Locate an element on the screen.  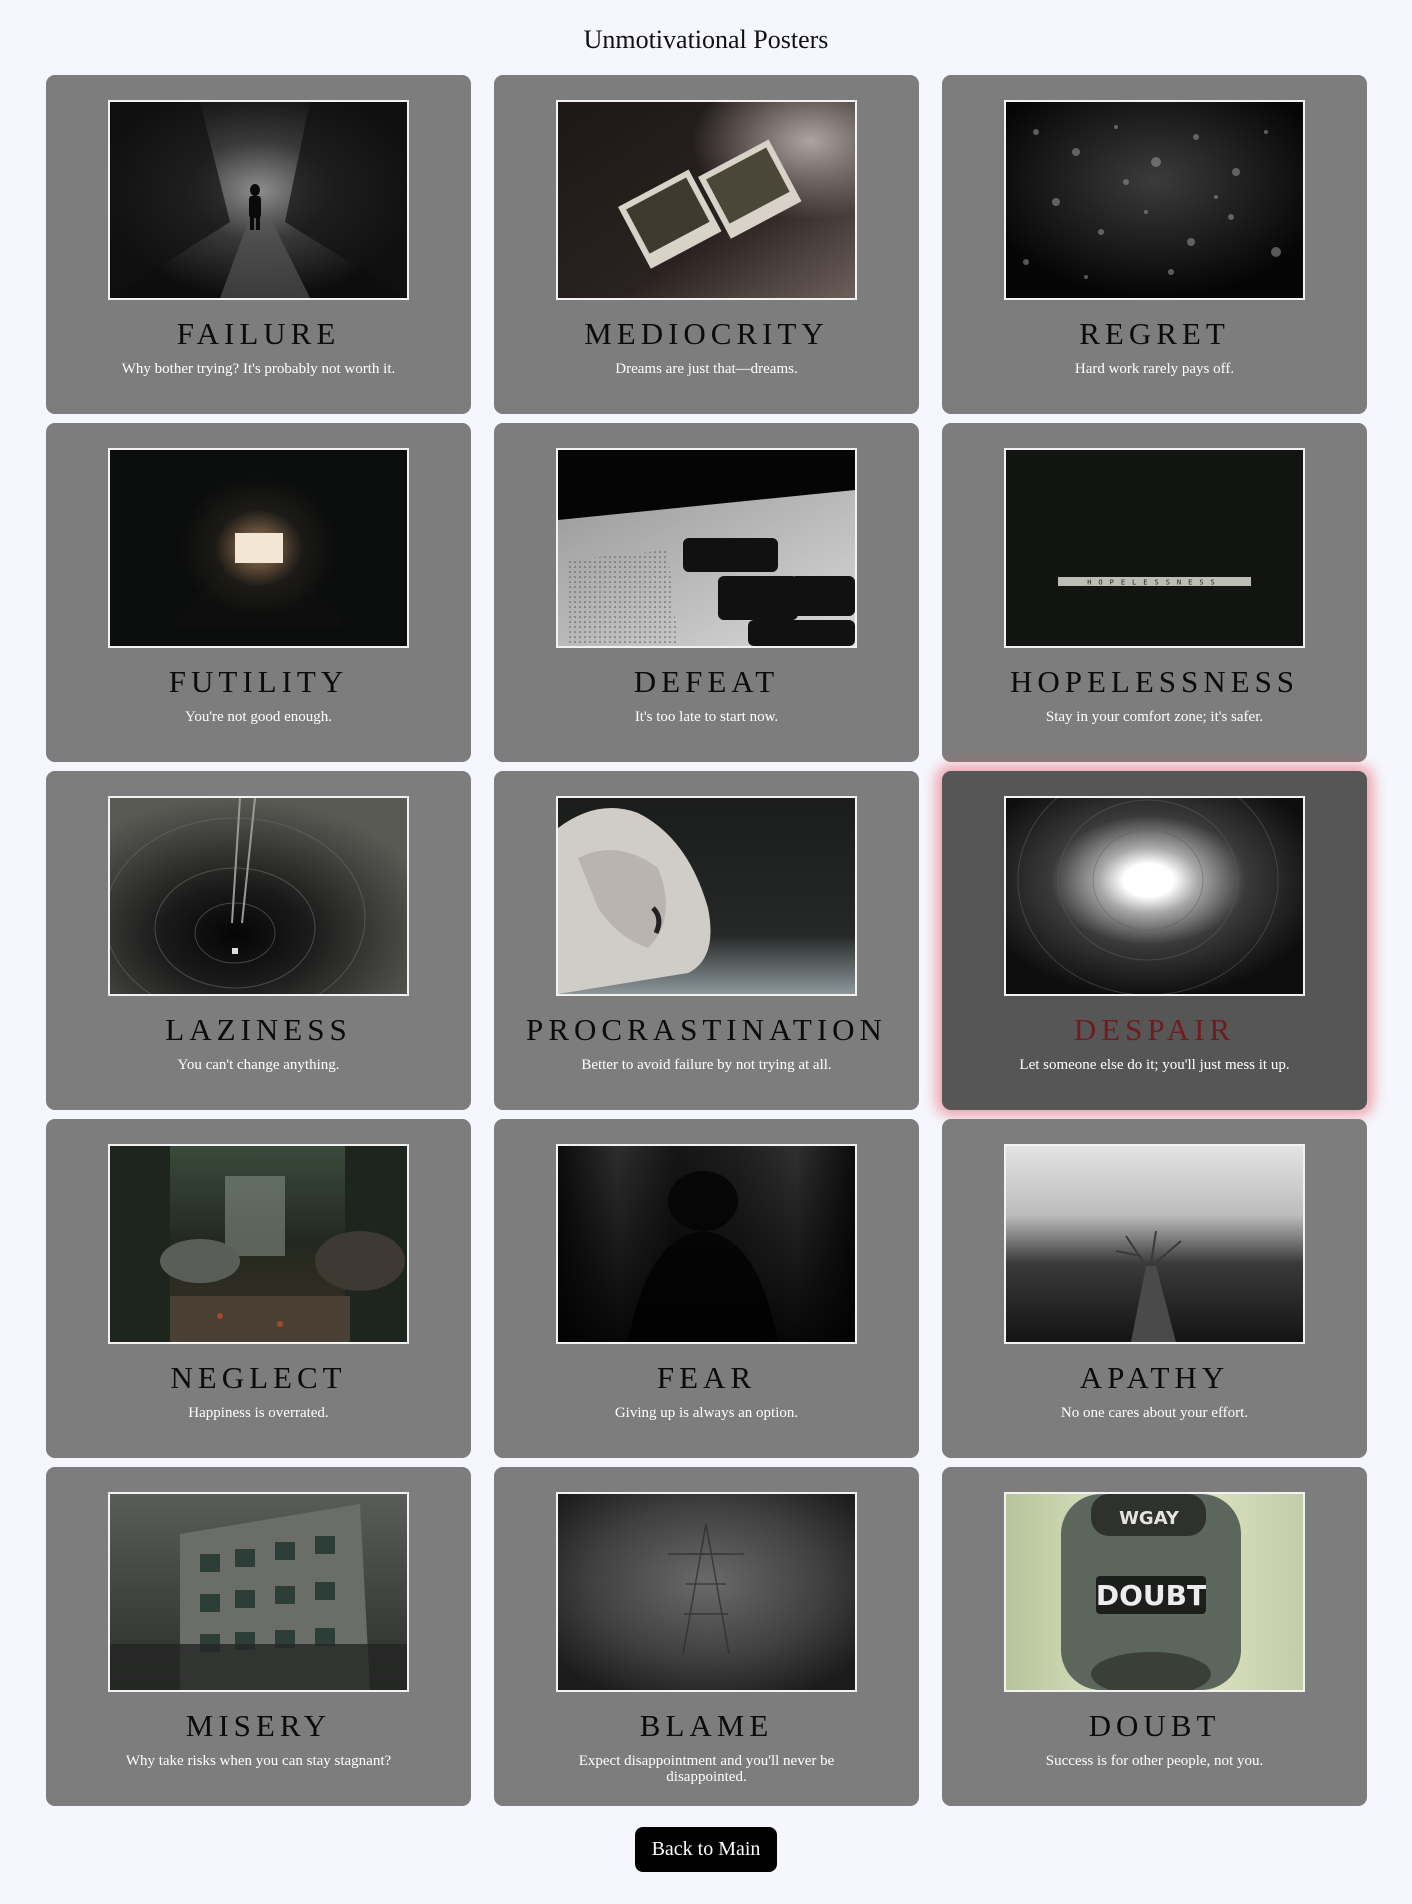
poster-image-apathy is located at coordinates (1154, 1244).